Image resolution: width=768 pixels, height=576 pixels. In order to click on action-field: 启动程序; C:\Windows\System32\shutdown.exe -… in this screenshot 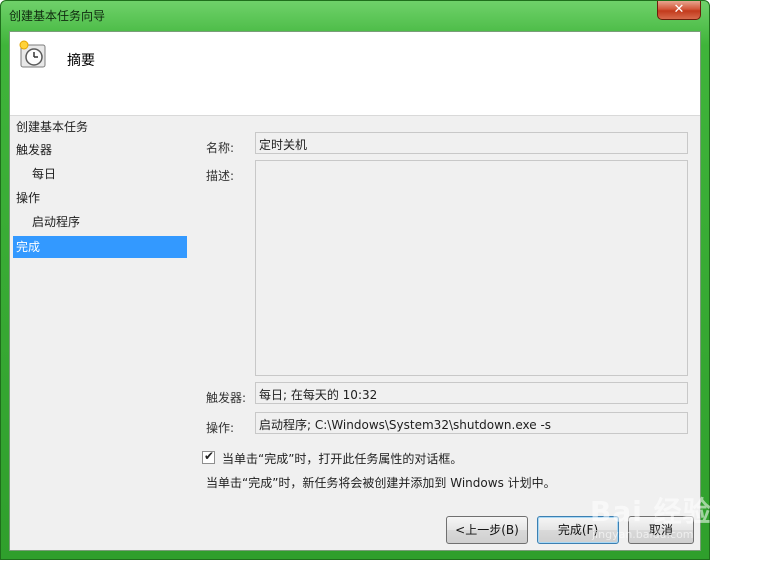, I will do `click(471, 423)`.